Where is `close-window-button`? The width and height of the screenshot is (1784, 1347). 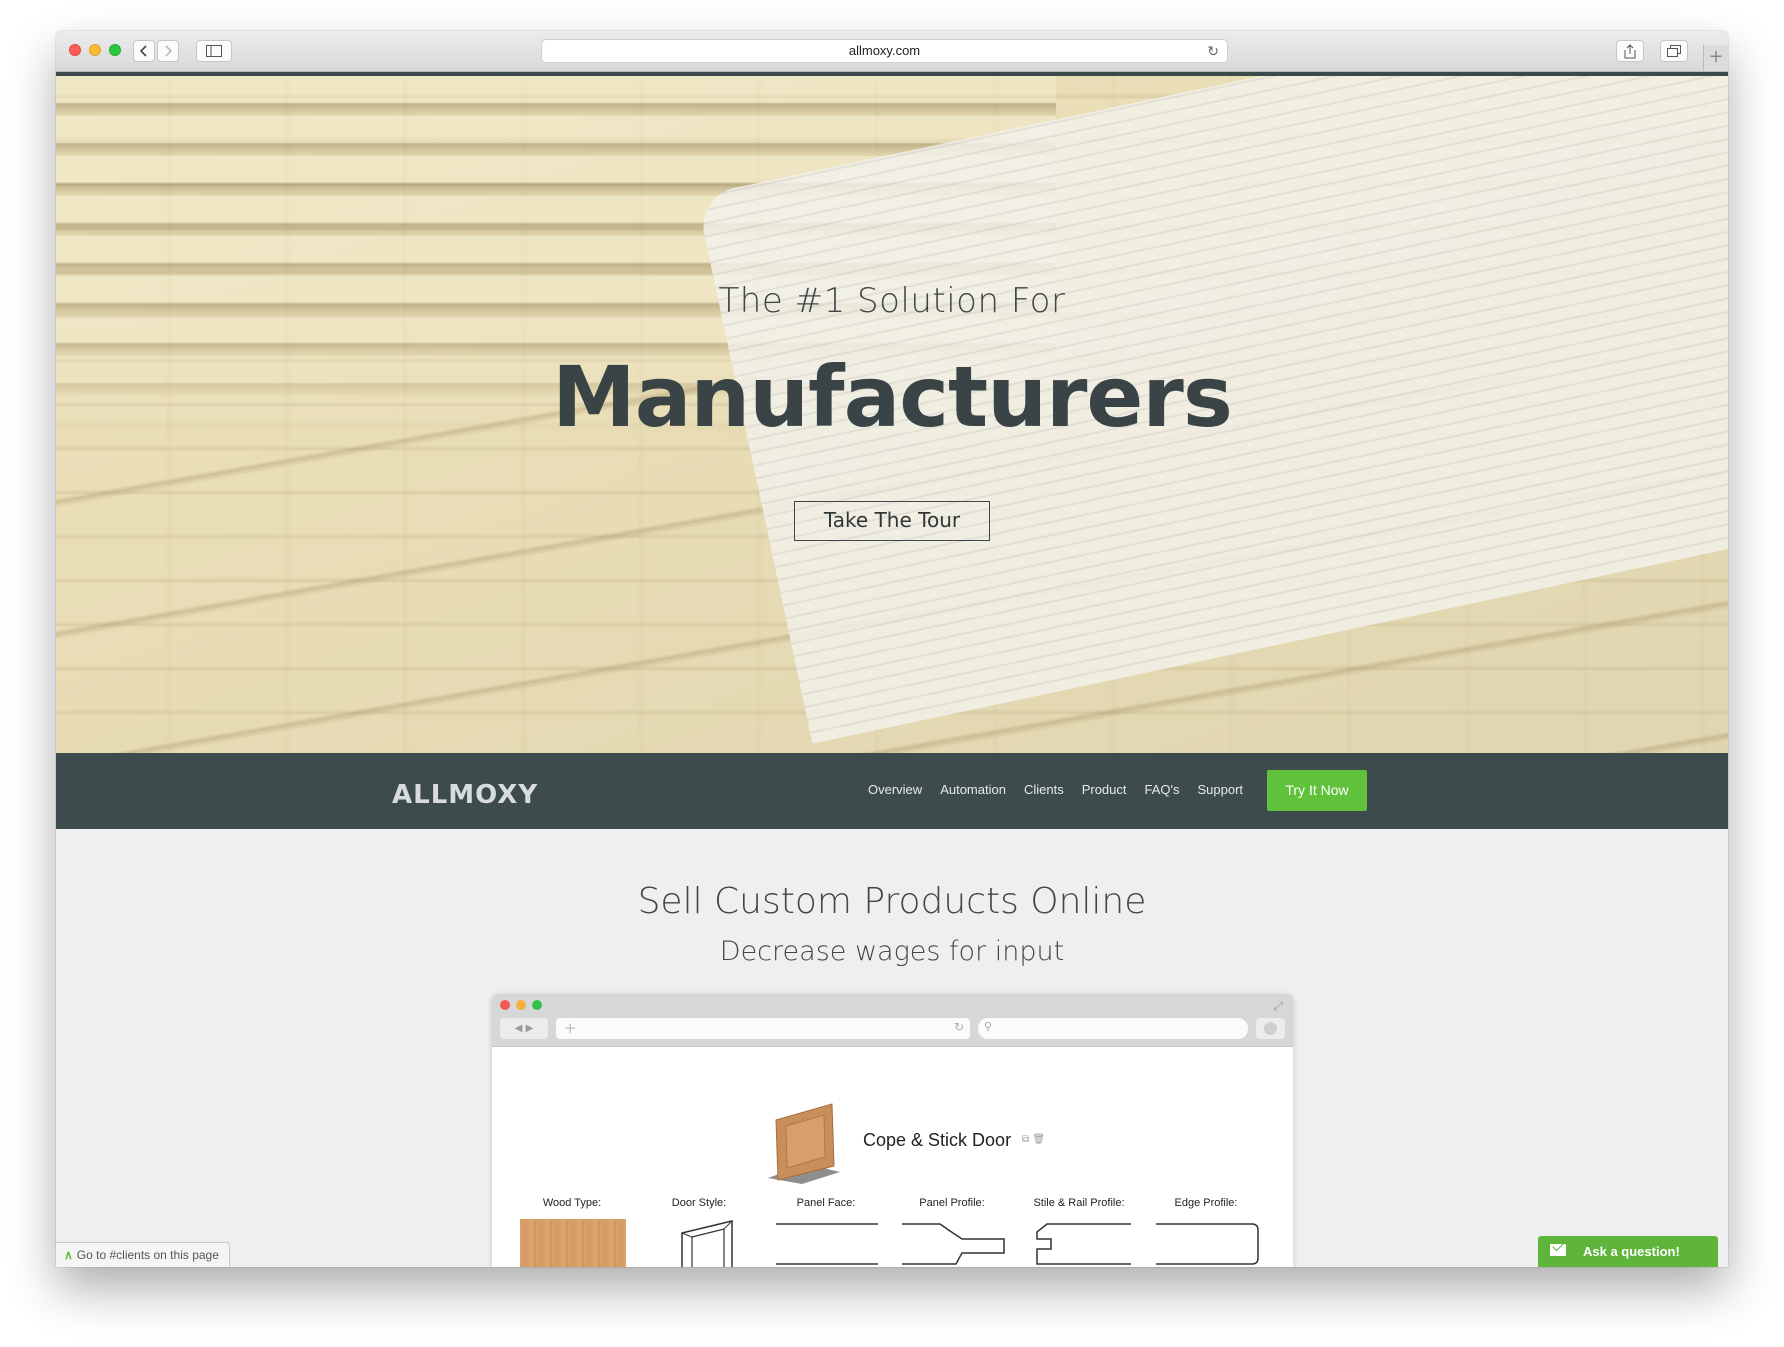 close-window-button is located at coordinates (75, 50).